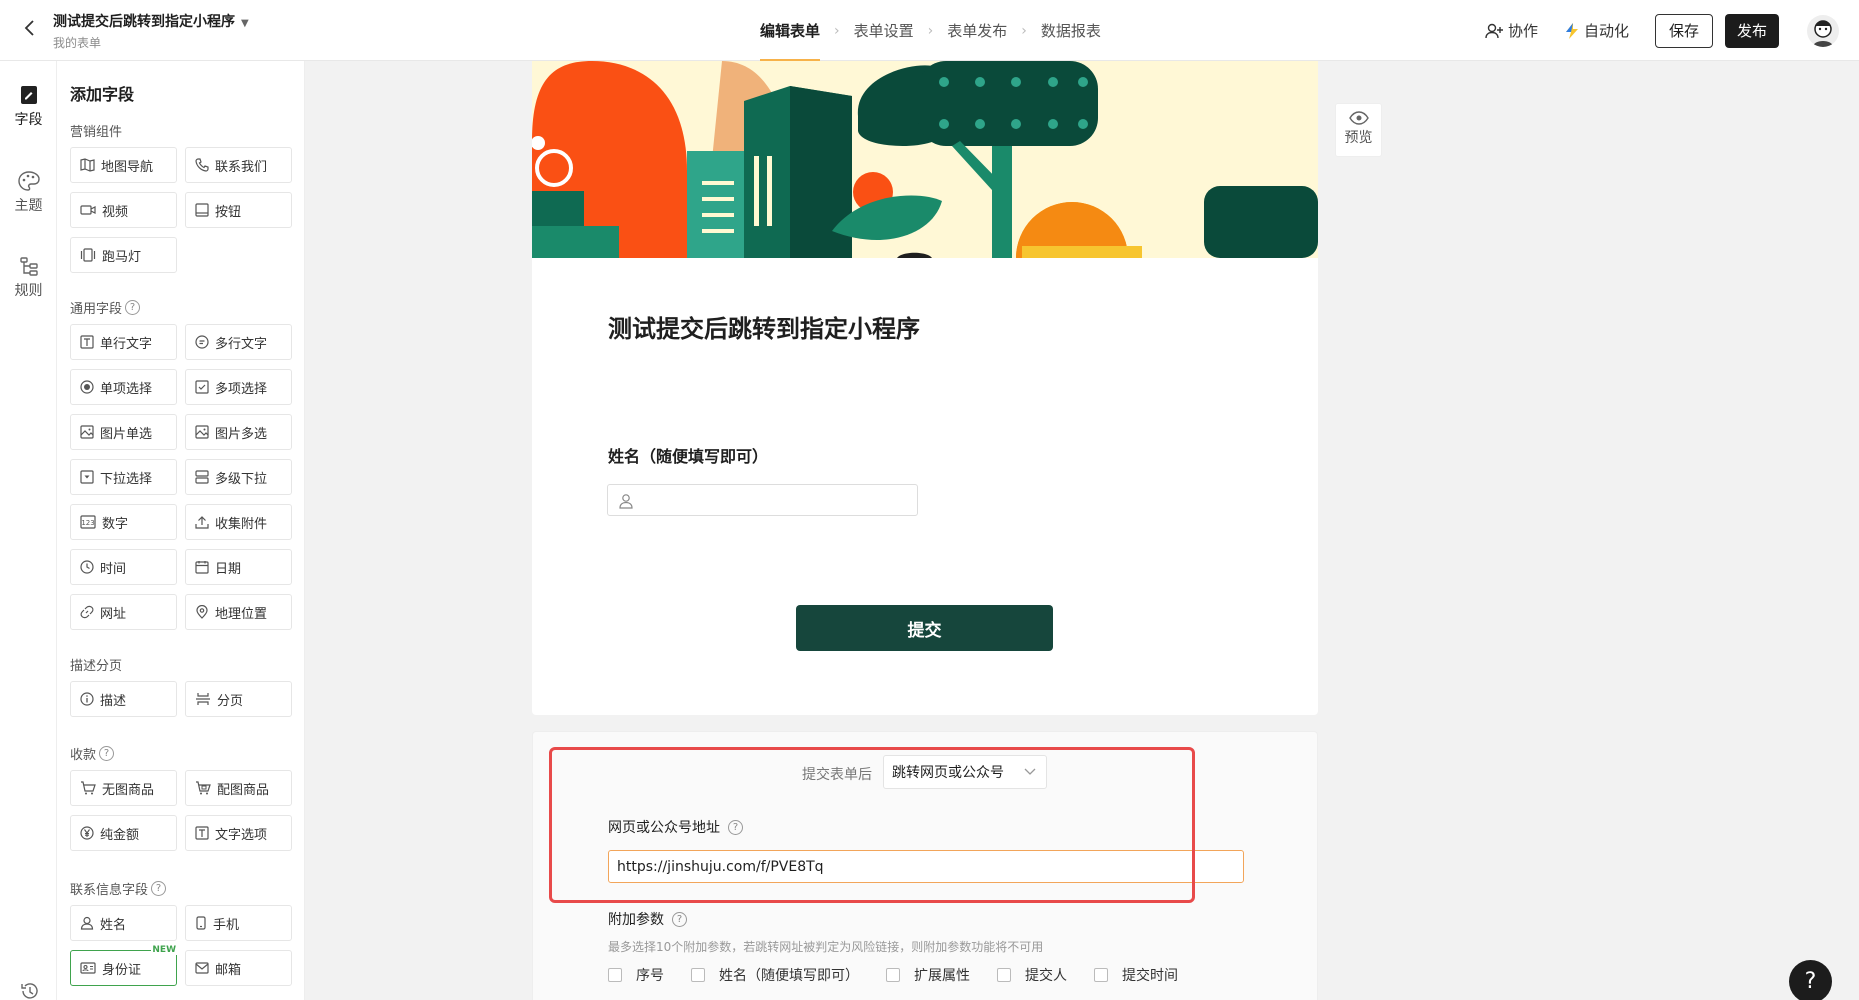  Describe the element at coordinates (202, 342) in the screenshot. I see `message-icon` at that location.